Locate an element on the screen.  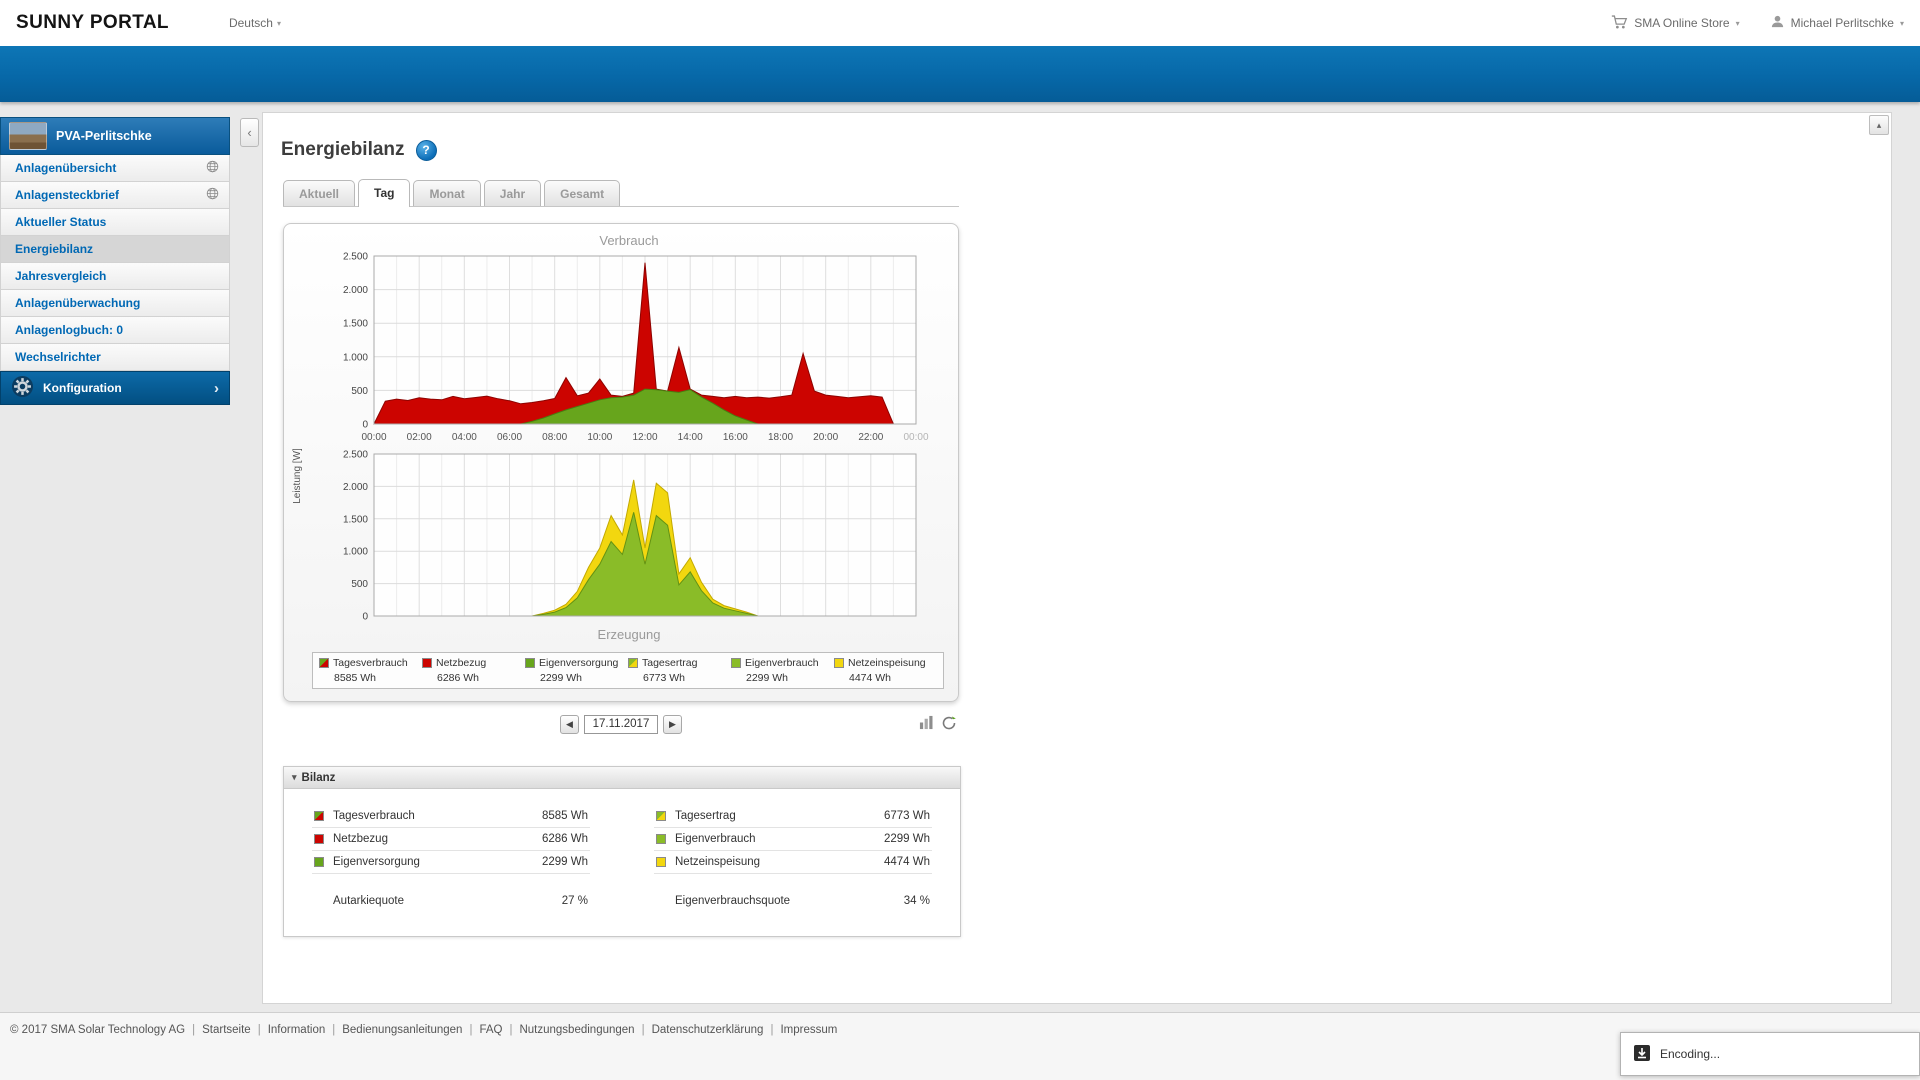
sidebar-item-label: Aktueller Status is located at coordinates (61, 222).